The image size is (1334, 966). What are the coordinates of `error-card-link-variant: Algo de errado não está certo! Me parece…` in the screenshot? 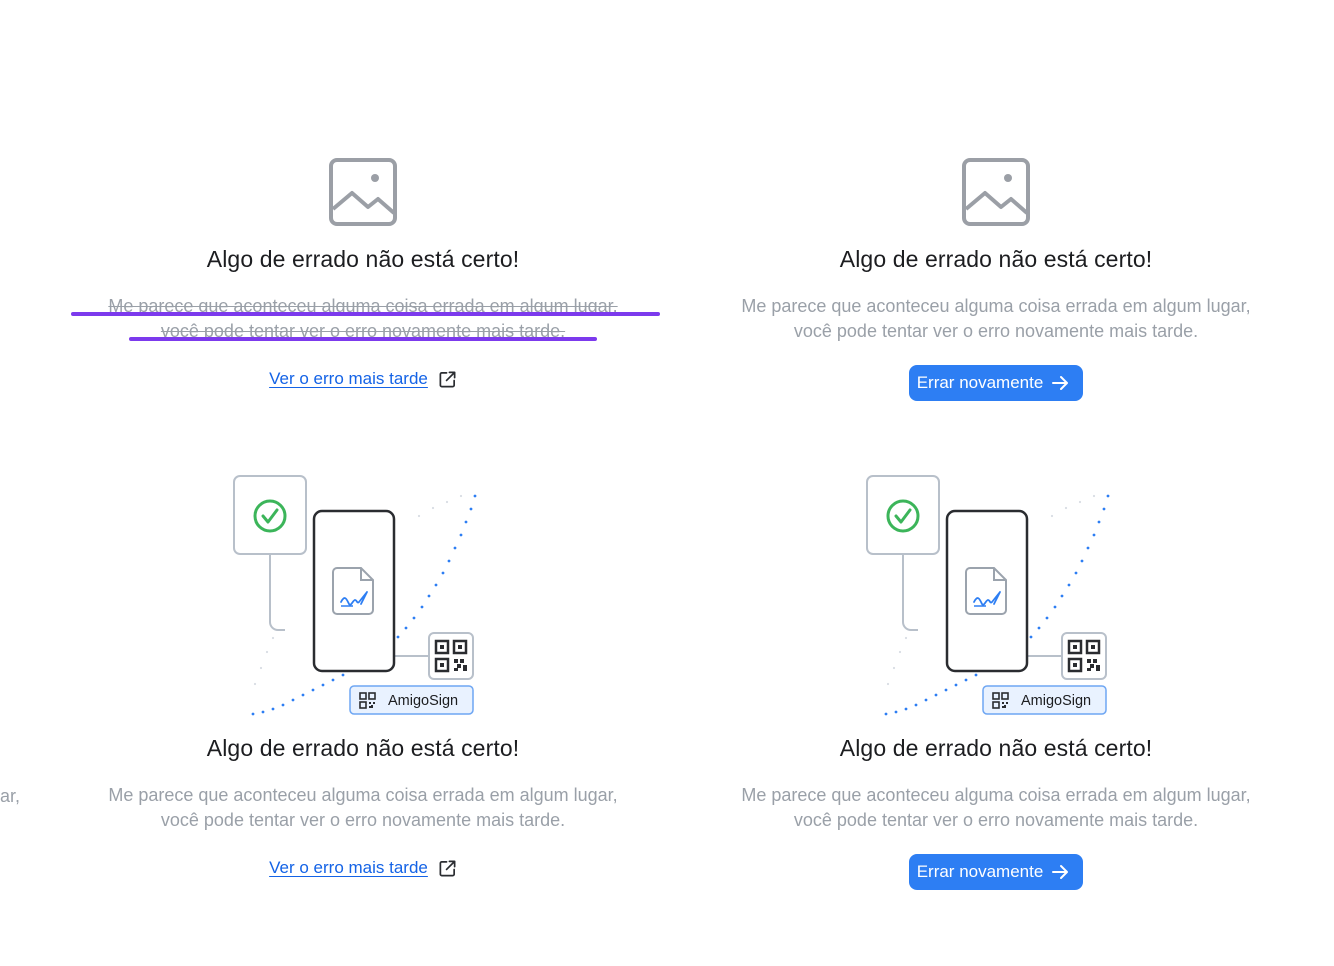 It's located at (363, 273).